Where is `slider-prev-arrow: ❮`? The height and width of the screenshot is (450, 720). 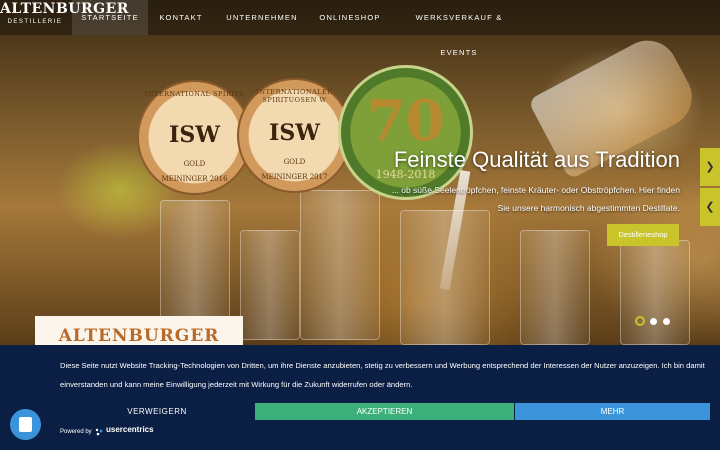
slider-prev-arrow: ❮ is located at coordinates (710, 207).